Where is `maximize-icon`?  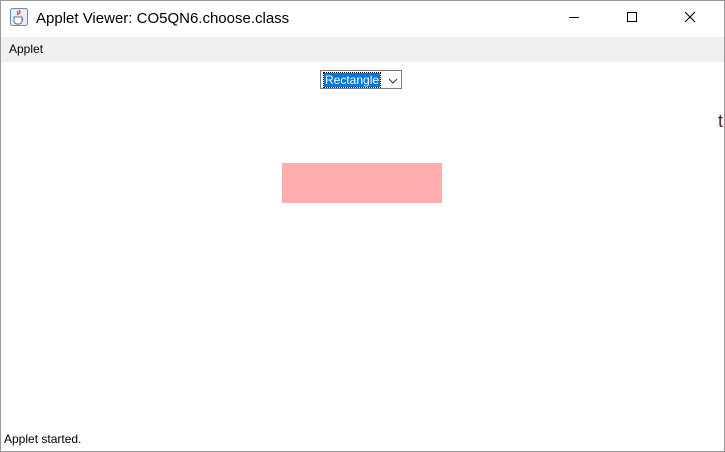 maximize-icon is located at coordinates (632, 19).